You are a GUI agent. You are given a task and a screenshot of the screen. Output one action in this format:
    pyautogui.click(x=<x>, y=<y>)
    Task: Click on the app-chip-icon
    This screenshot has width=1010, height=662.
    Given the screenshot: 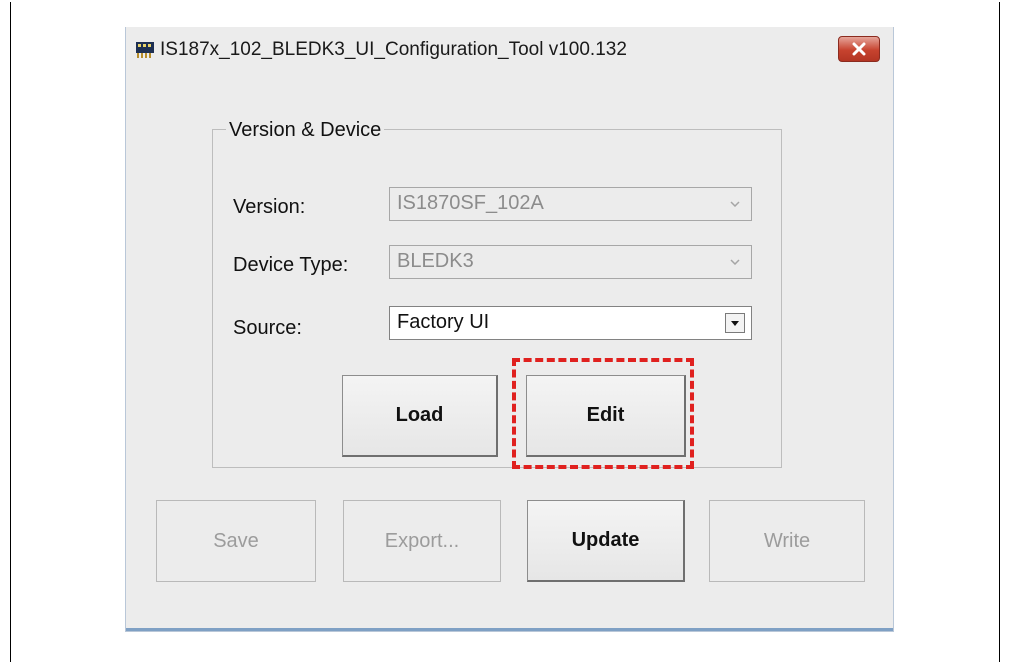 What is the action you would take?
    pyautogui.click(x=145, y=50)
    